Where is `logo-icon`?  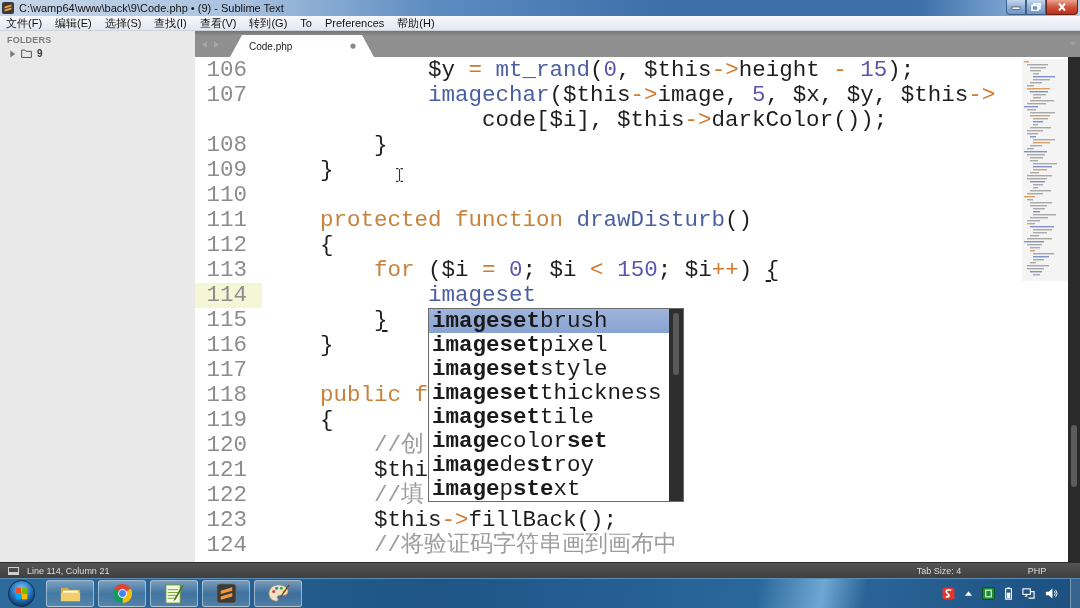
logo-icon is located at coordinates (948, 593).